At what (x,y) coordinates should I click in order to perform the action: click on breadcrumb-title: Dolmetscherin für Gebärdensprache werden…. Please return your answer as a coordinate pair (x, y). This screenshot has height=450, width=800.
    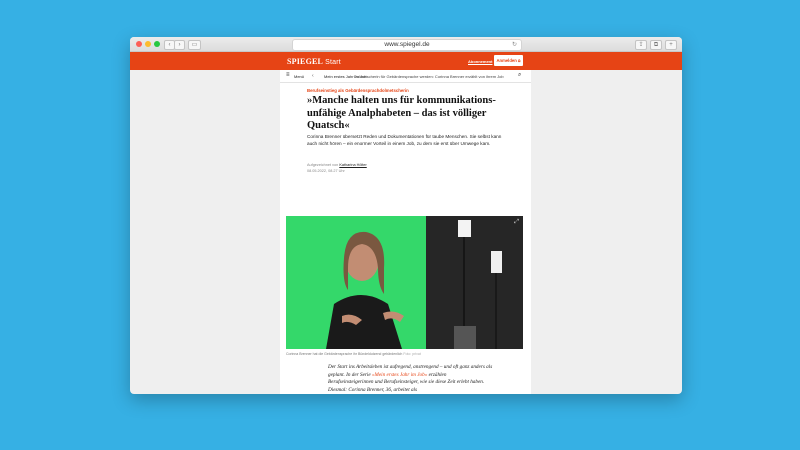
    Looking at the image, I should click on (429, 76).